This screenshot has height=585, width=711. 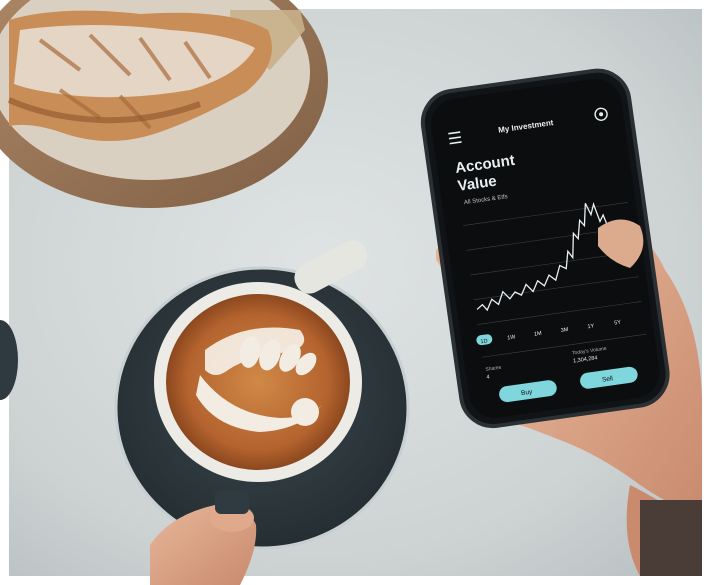 I want to click on range-tab-5y: 5Y, so click(x=618, y=323).